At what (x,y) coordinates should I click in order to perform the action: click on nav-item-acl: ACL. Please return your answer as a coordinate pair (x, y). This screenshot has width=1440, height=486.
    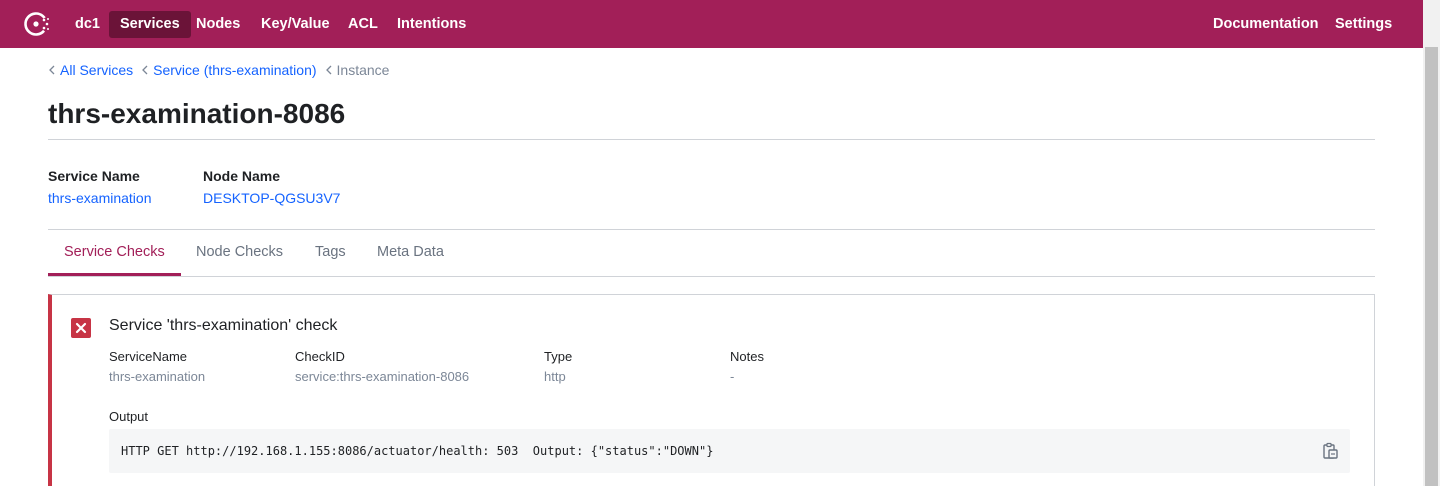
    Looking at the image, I should click on (363, 24).